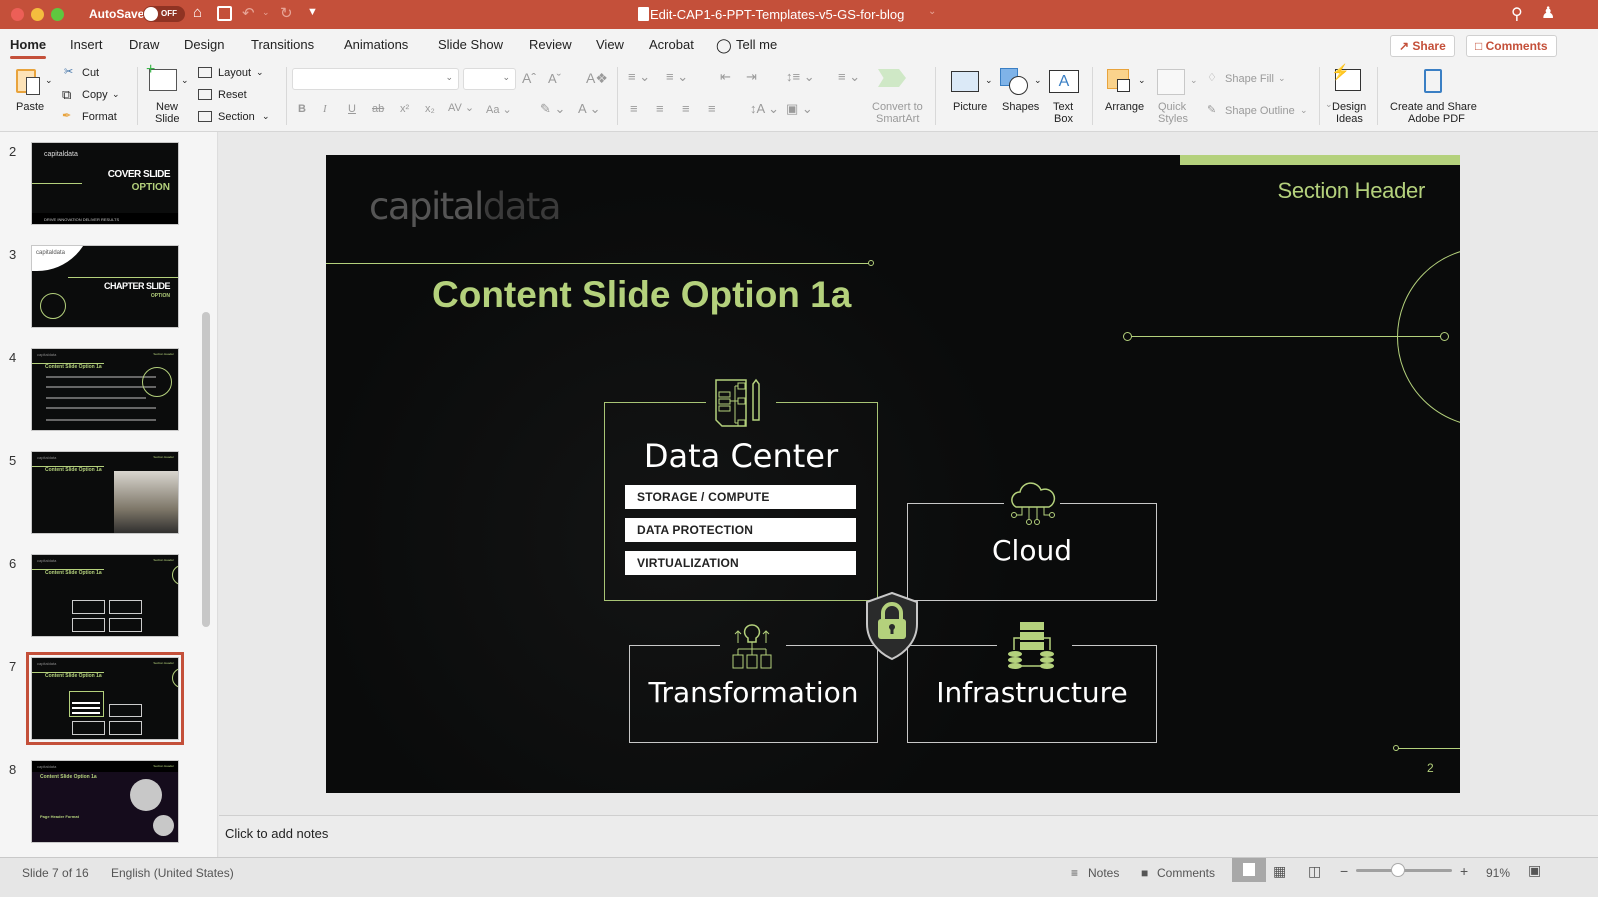  Describe the element at coordinates (352, 109) in the screenshot. I see `underline-icon: U` at that location.